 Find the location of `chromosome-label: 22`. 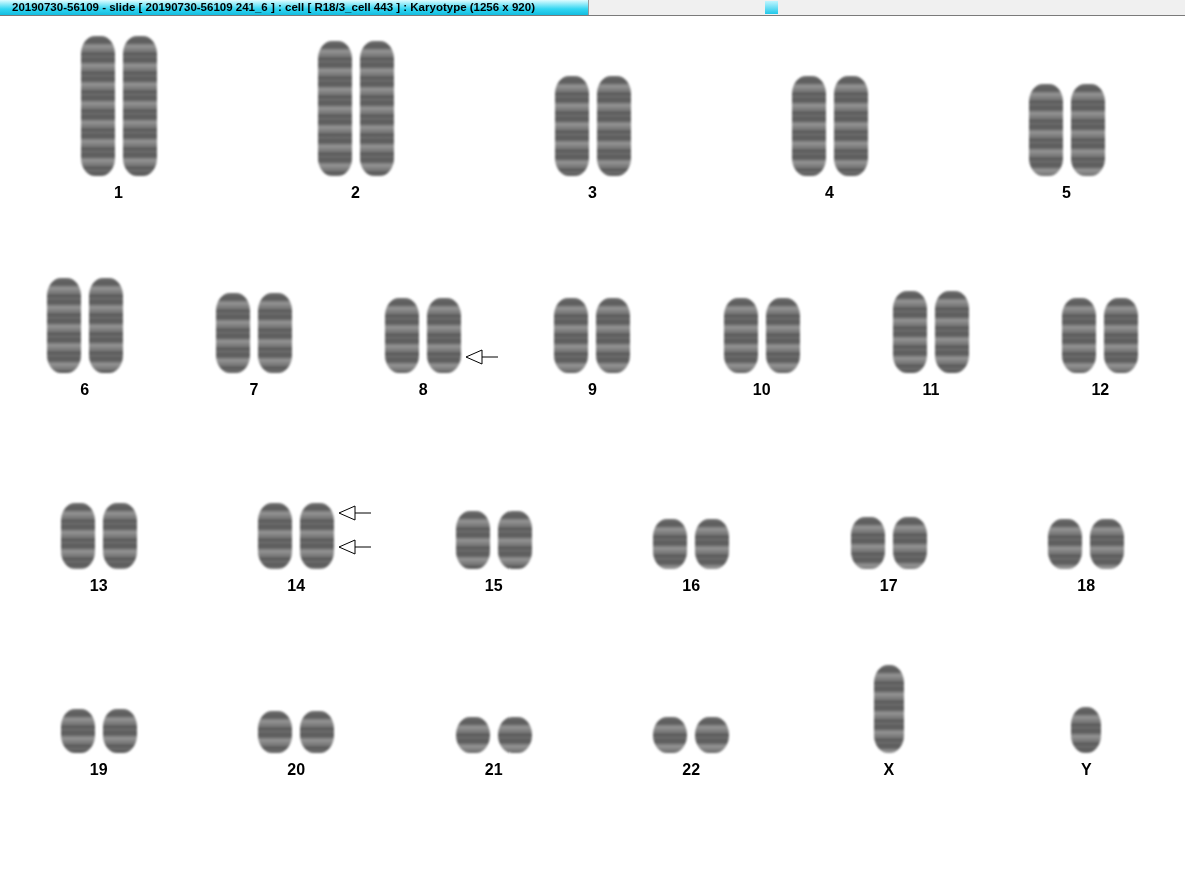

chromosome-label: 22 is located at coordinates (691, 770).